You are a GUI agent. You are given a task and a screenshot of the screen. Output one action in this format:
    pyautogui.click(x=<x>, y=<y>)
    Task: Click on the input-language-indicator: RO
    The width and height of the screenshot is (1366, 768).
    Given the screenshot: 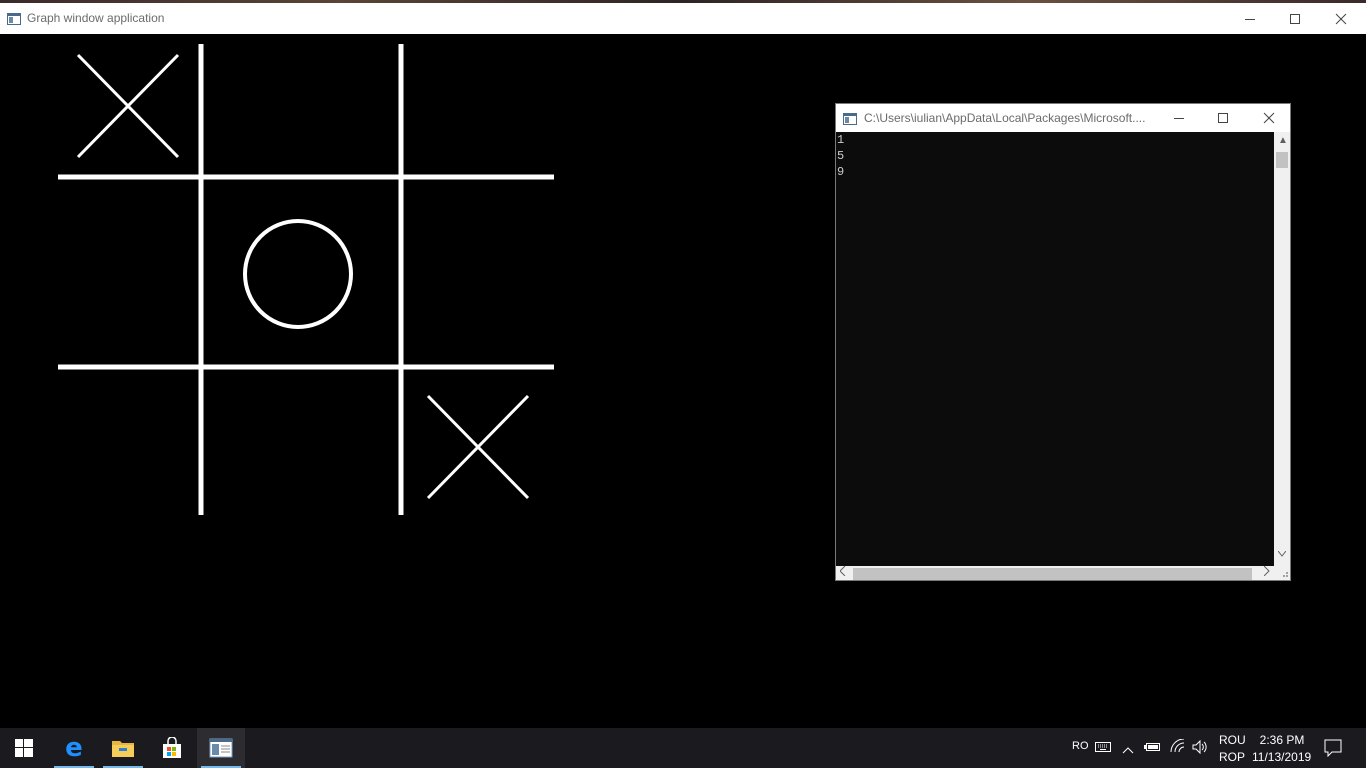 What is the action you would take?
    pyautogui.click(x=1080, y=746)
    